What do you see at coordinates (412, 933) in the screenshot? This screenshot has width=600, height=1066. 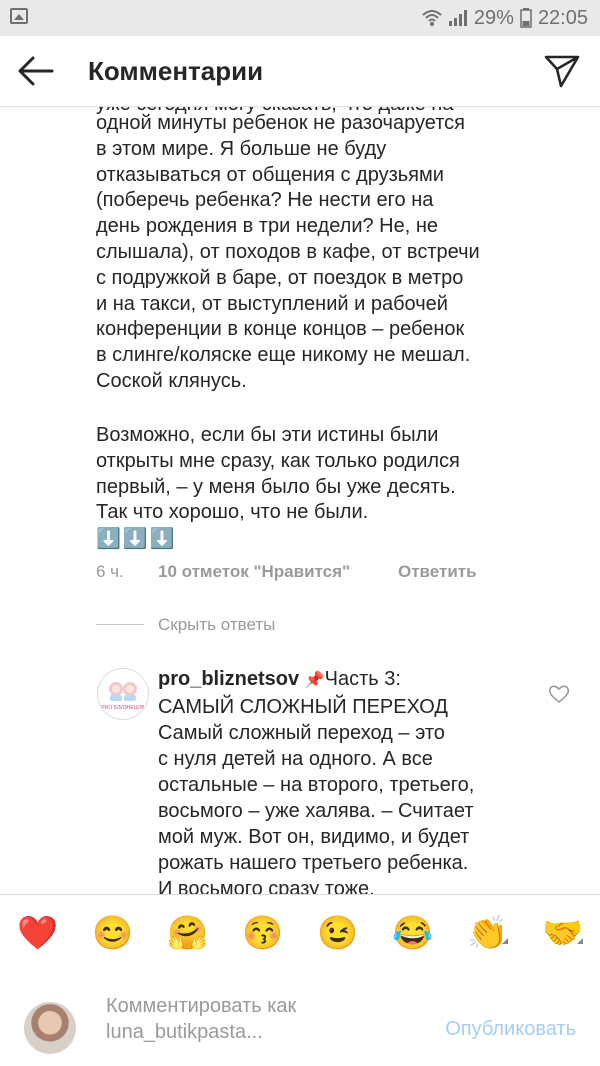 I see `tears-of-joy-emoji: 😂` at bounding box center [412, 933].